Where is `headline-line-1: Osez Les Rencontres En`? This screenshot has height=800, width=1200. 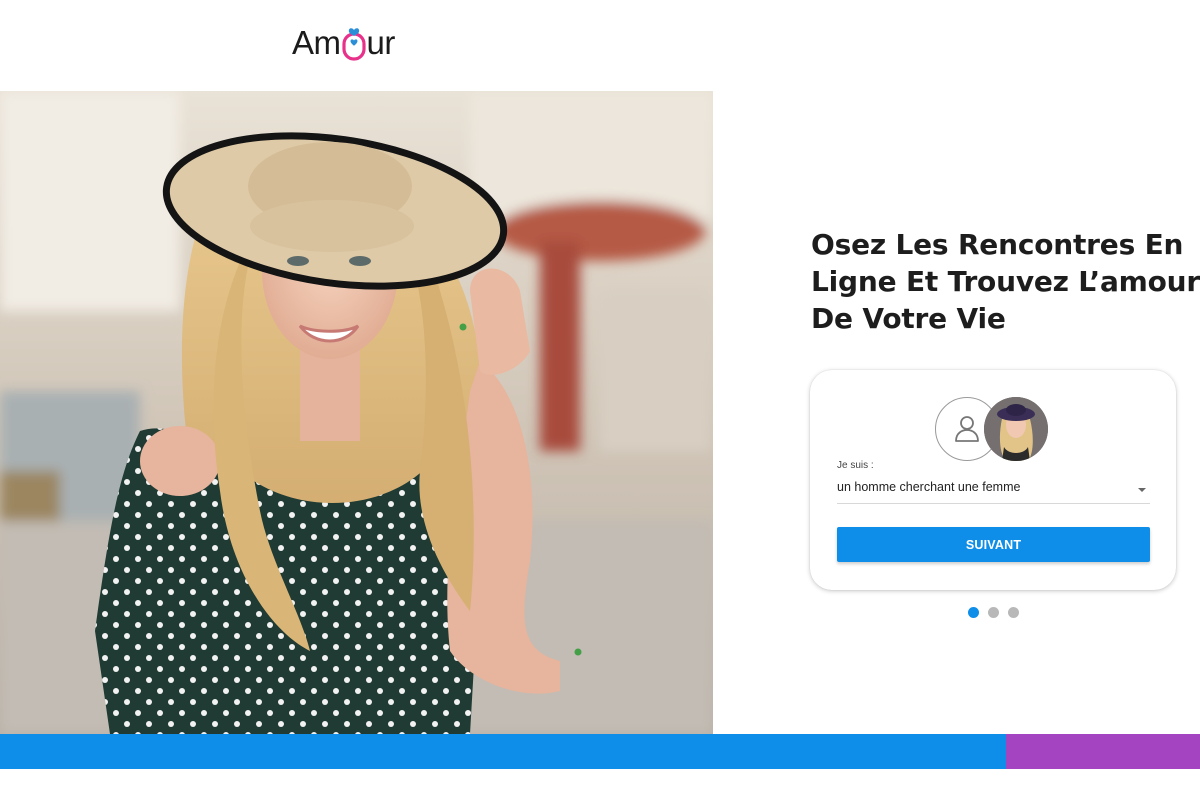 headline-line-1: Osez Les Rencontres En is located at coordinates (997, 244).